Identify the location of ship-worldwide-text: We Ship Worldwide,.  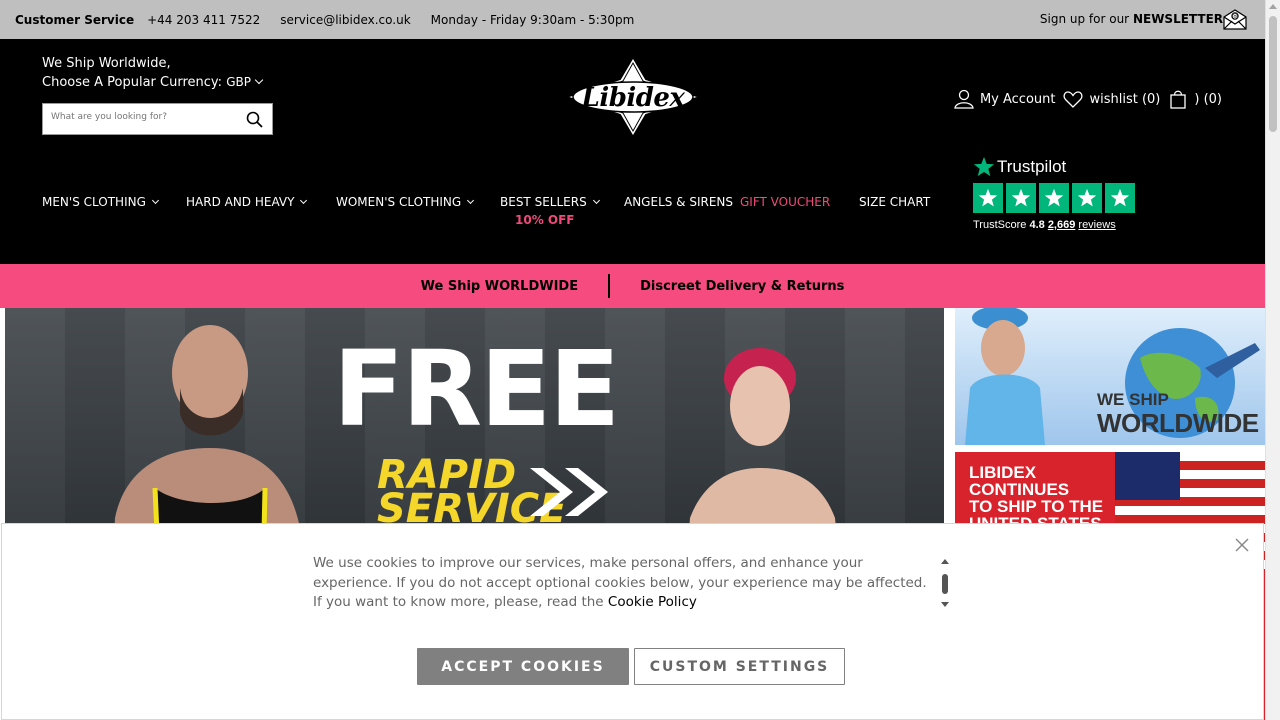
(106, 63).